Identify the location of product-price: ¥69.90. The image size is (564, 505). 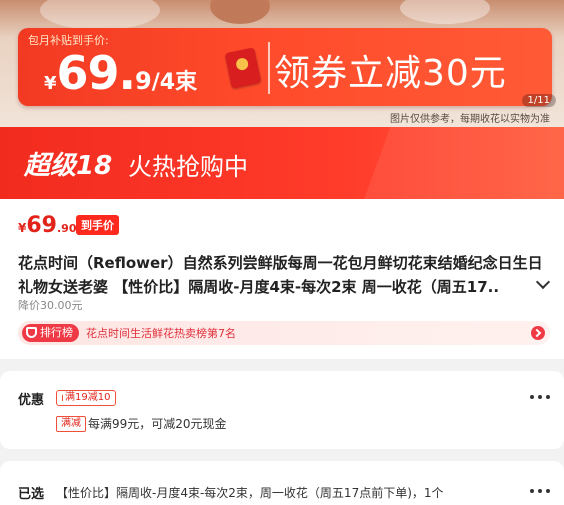
(47, 225).